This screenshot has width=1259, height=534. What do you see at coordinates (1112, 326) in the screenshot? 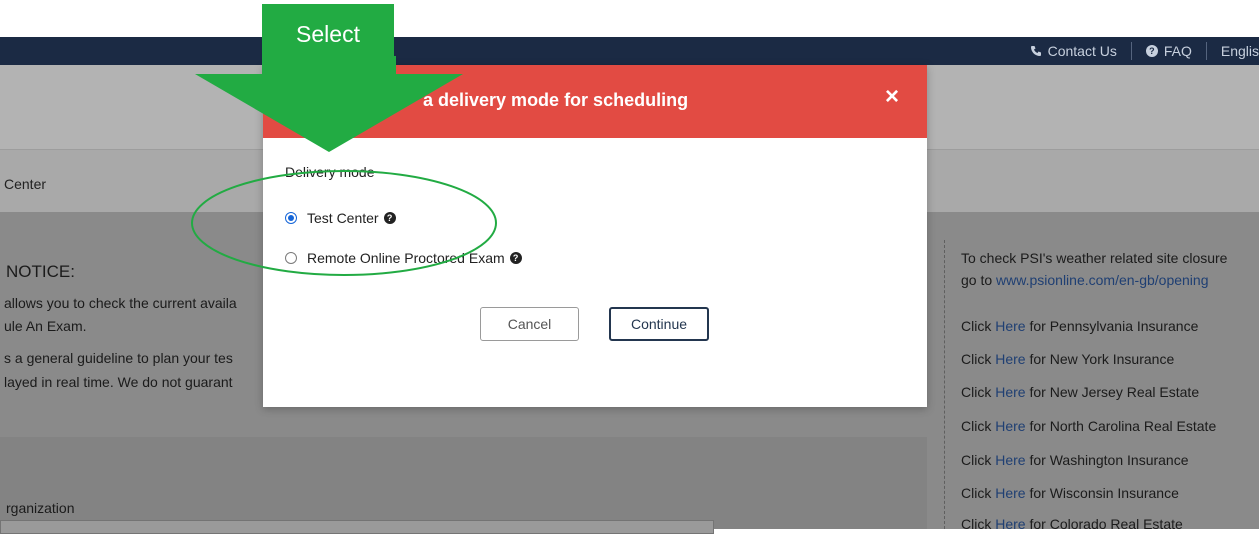
I see `link-description: for Pennsylvania Insurance` at bounding box center [1112, 326].